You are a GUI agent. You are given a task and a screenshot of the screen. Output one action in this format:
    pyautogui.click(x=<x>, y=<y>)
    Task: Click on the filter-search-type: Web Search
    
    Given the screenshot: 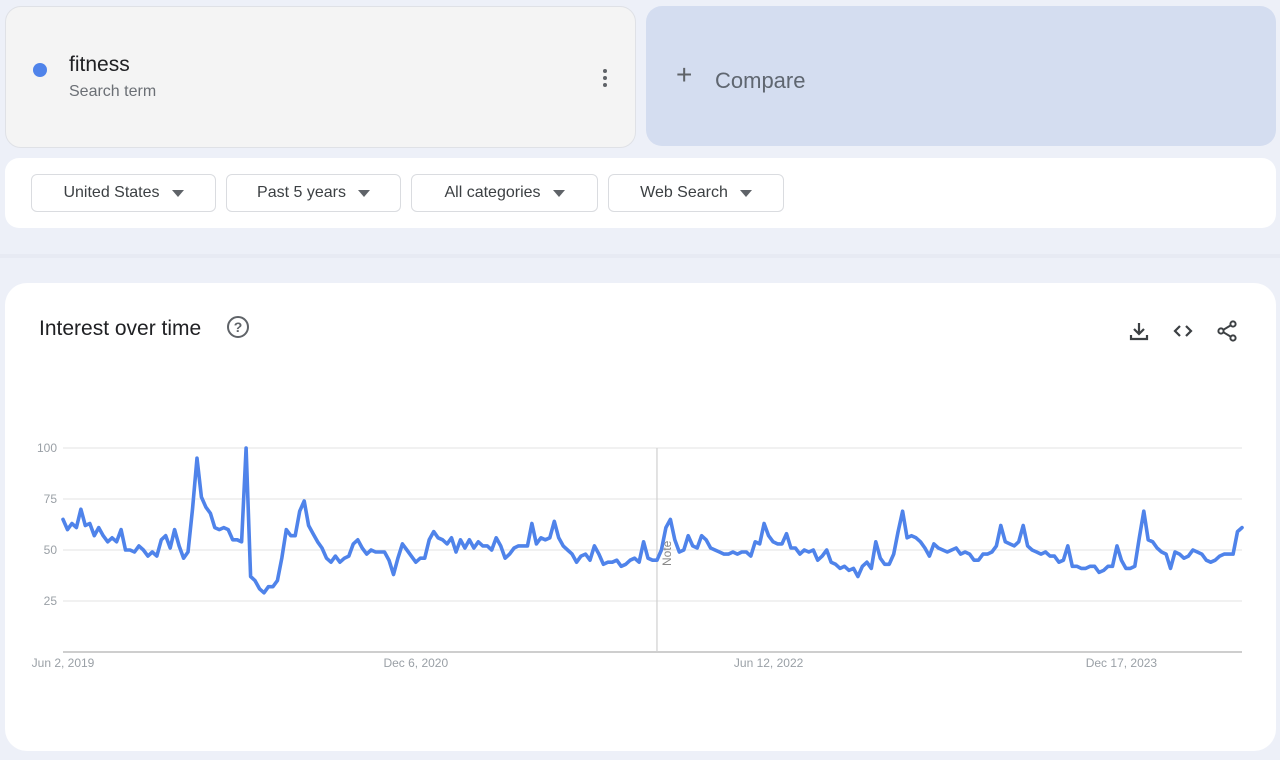 What is the action you would take?
    pyautogui.click(x=696, y=193)
    